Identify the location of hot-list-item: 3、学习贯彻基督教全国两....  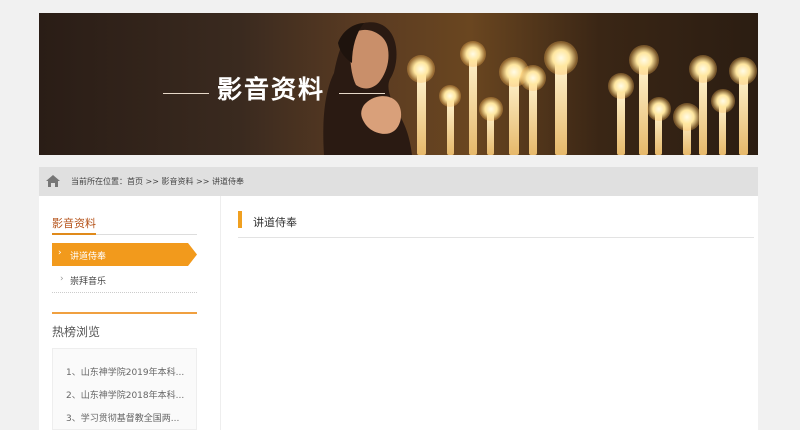
(122, 417).